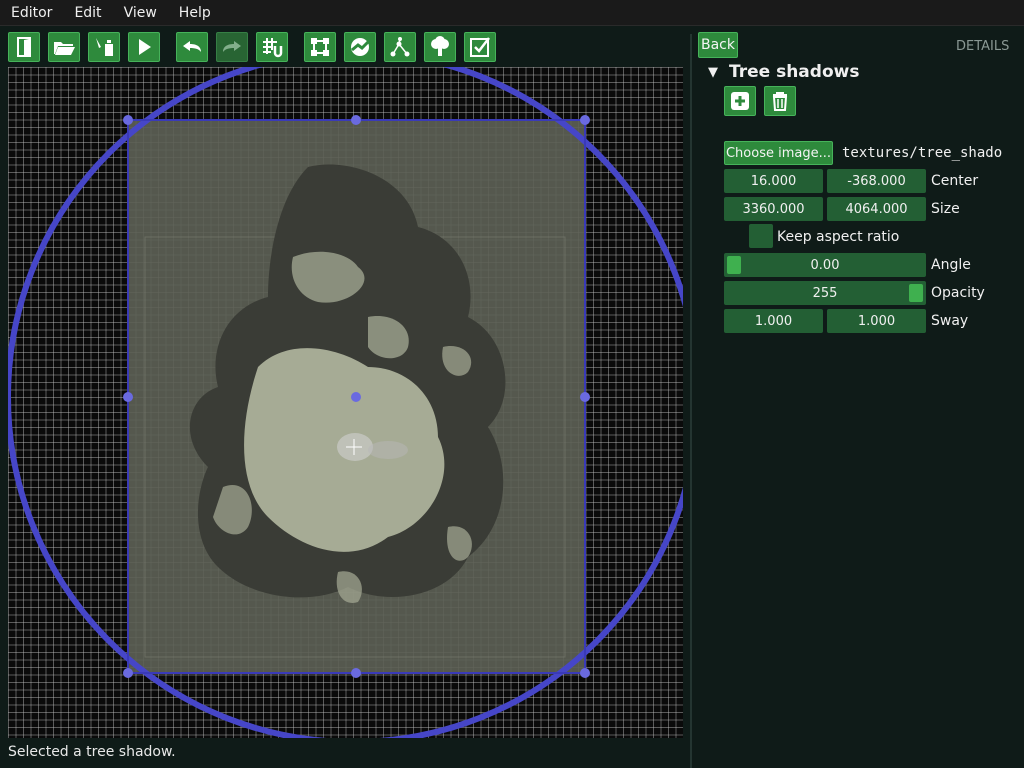 The image size is (1024, 768). What do you see at coordinates (794, 72) in the screenshot?
I see `section-title: Tree shadows` at bounding box center [794, 72].